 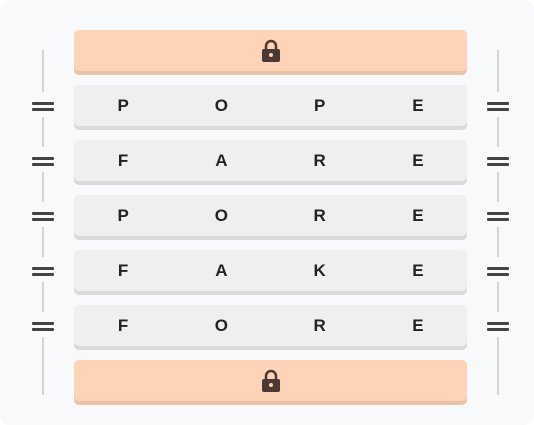 I want to click on locked-top-bar, so click(x=270, y=50).